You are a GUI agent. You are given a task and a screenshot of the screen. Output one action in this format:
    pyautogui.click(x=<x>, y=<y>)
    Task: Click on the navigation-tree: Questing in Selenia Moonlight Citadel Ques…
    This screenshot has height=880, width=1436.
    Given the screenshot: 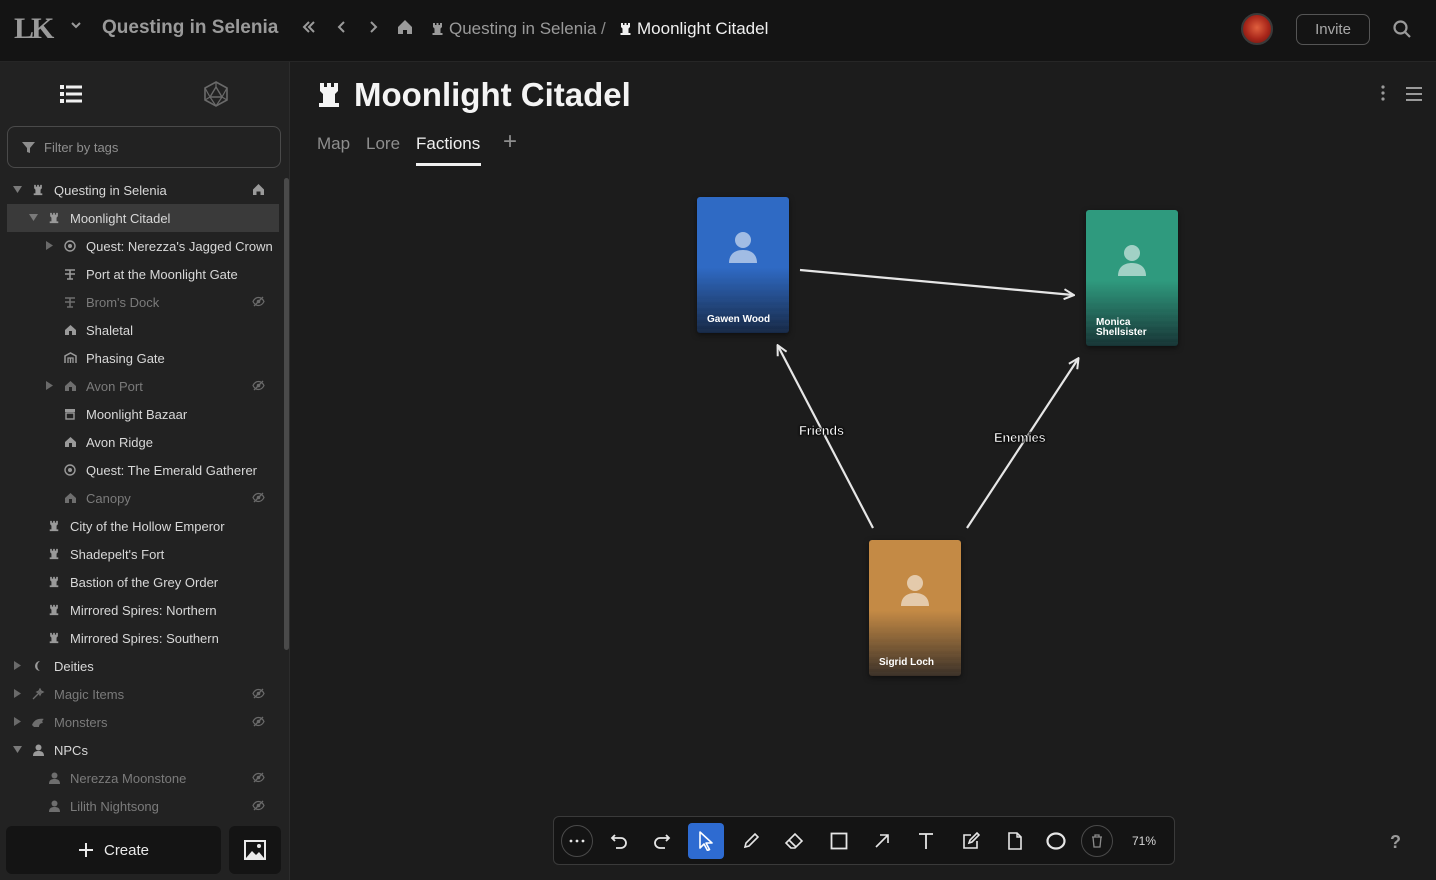 What is the action you would take?
    pyautogui.click(x=141, y=498)
    